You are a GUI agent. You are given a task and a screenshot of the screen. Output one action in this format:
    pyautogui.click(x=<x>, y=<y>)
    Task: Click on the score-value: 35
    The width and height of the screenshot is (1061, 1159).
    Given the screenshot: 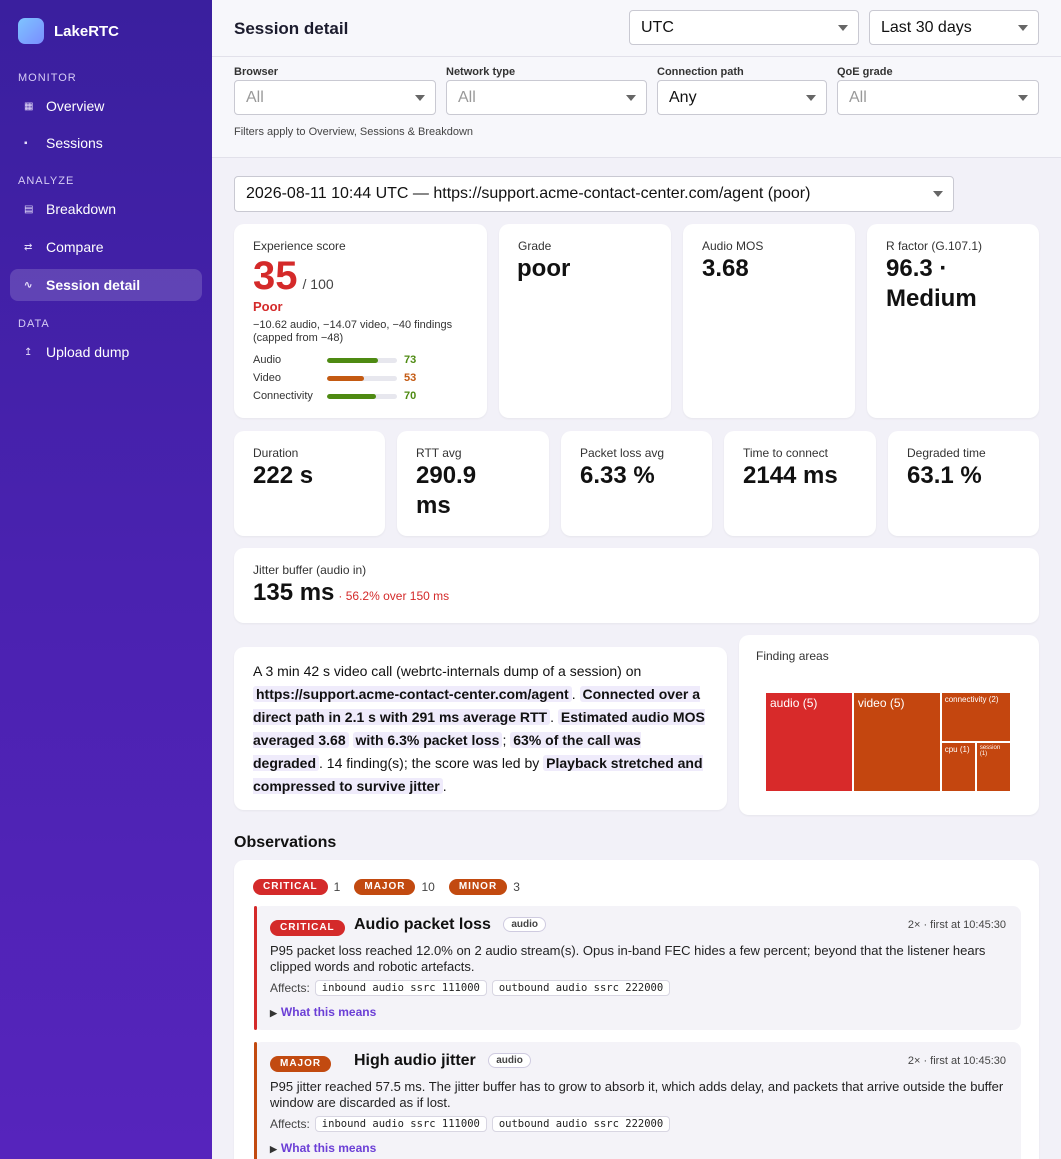 What is the action you would take?
    pyautogui.click(x=275, y=276)
    